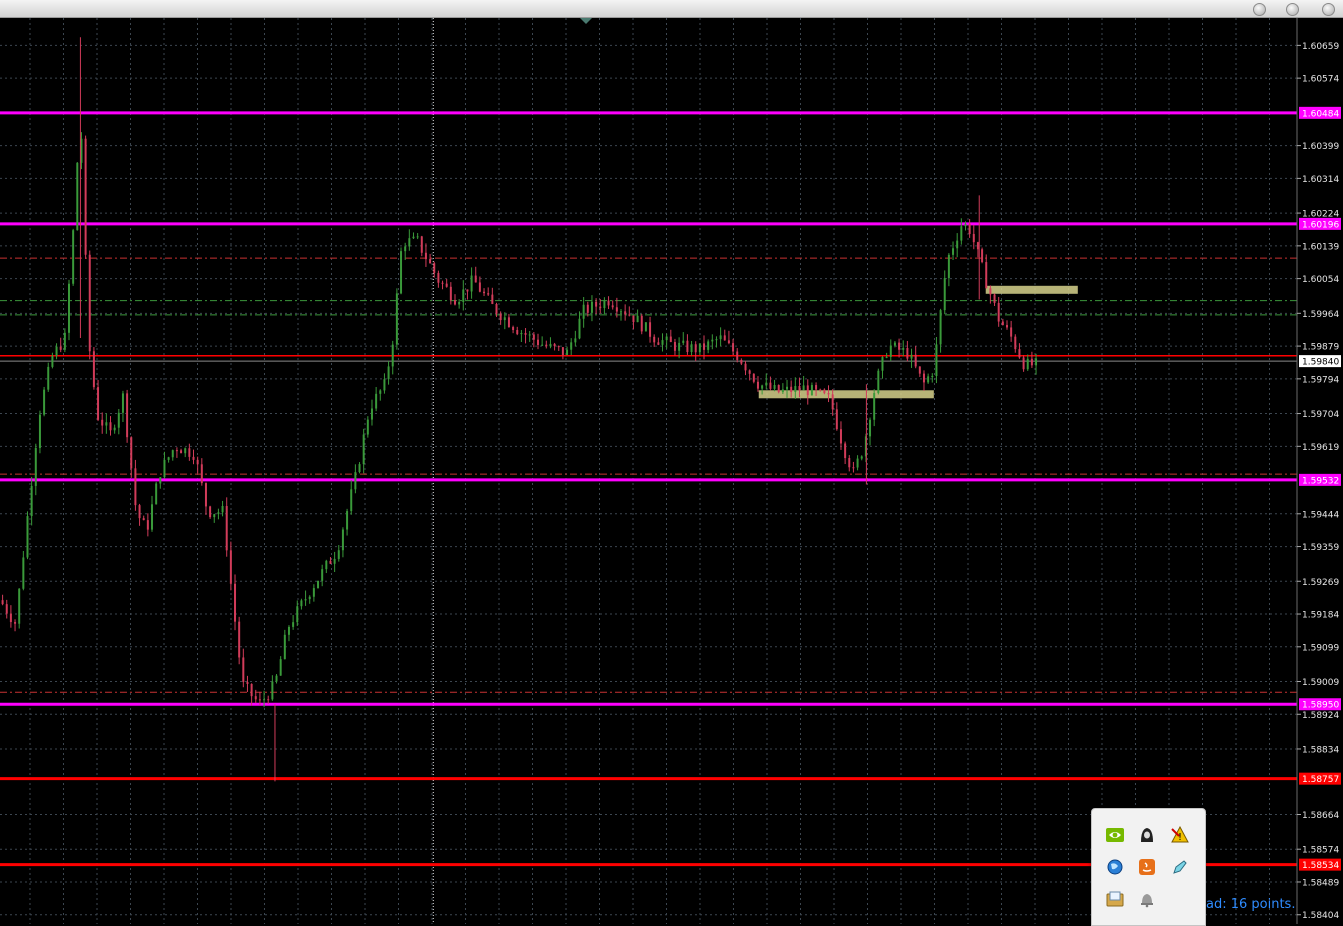  Describe the element at coordinates (1328, 9) in the screenshot. I see `close-button` at that location.